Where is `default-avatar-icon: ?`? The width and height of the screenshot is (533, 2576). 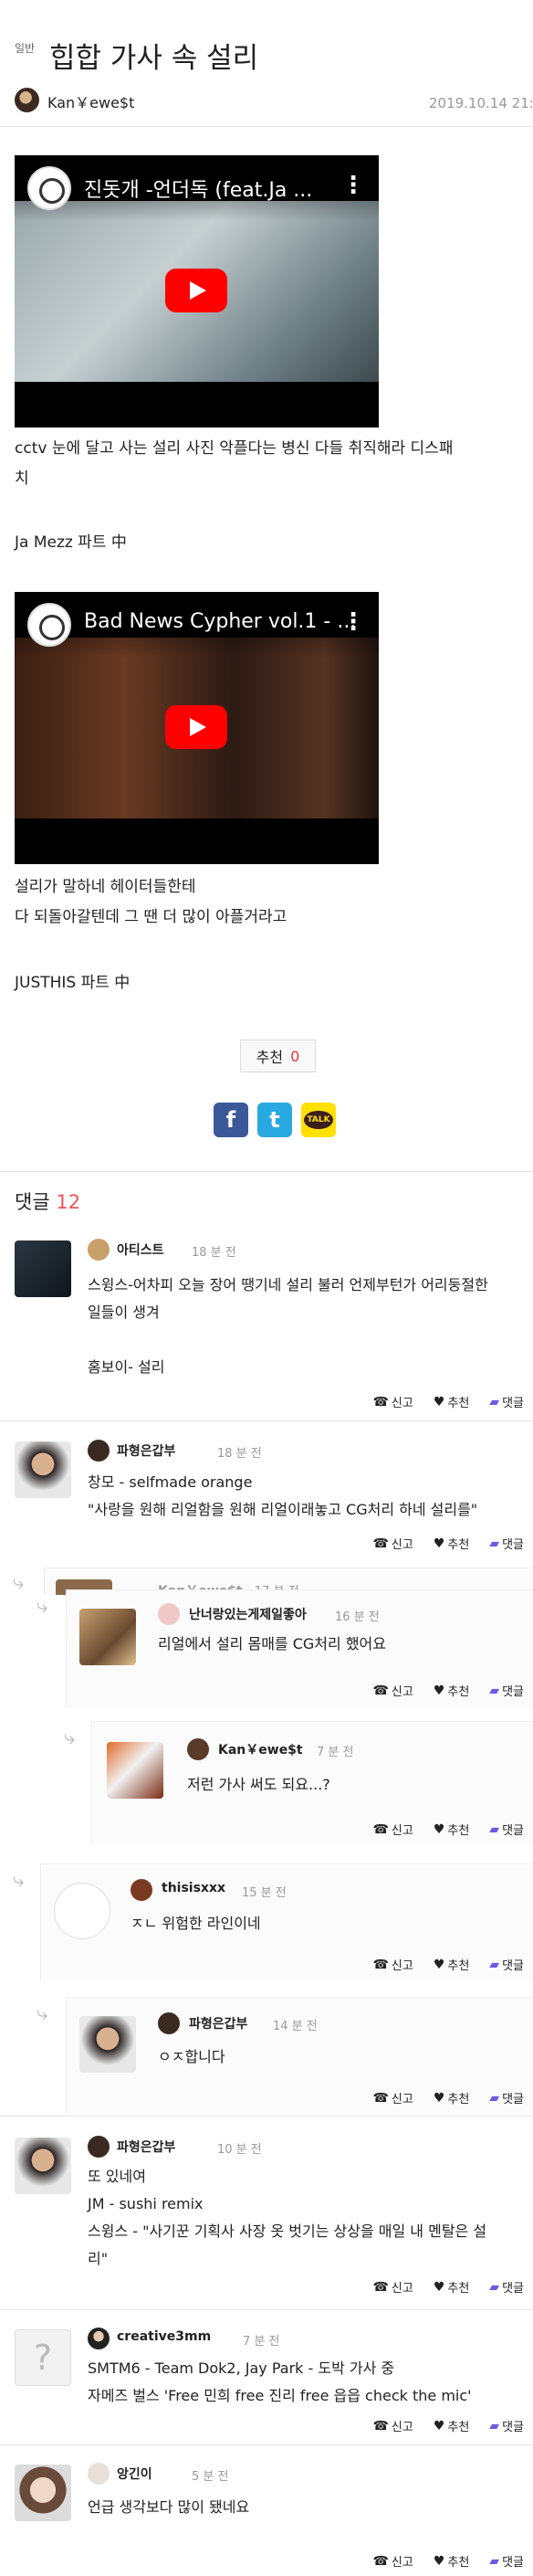
default-avatar-icon: ? is located at coordinates (43, 2357).